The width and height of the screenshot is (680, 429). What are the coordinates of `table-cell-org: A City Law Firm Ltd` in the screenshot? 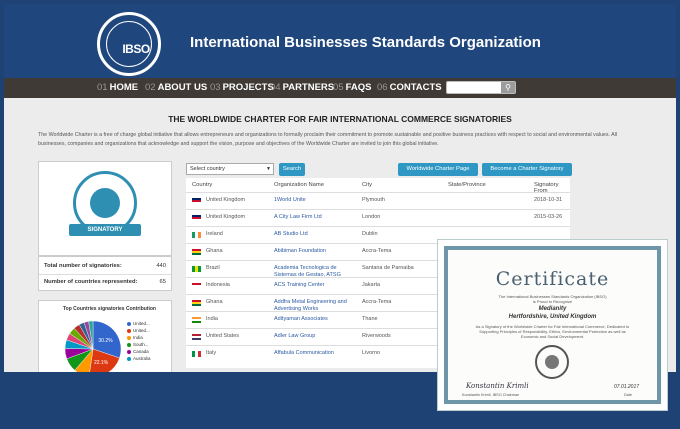 It's located at (315, 217).